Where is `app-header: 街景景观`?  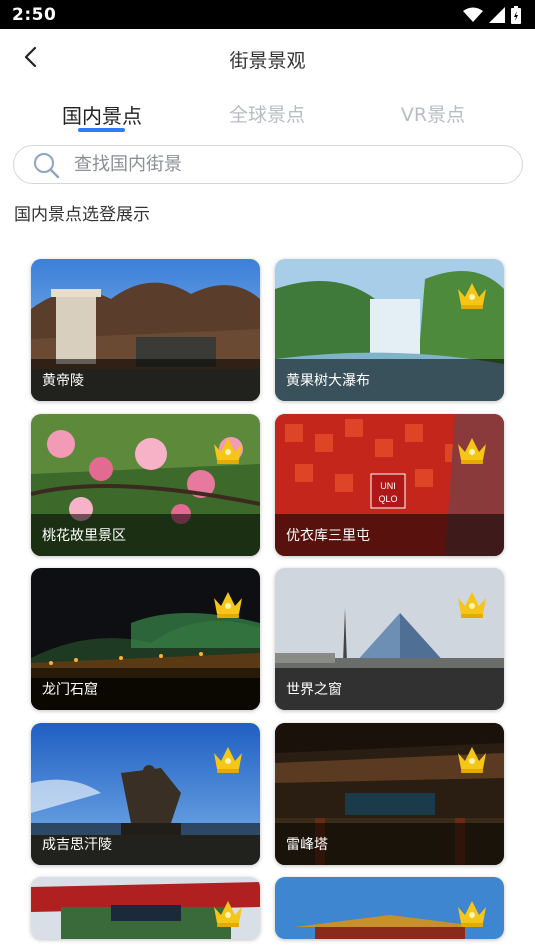 app-header: 街景景观 is located at coordinates (267, 58).